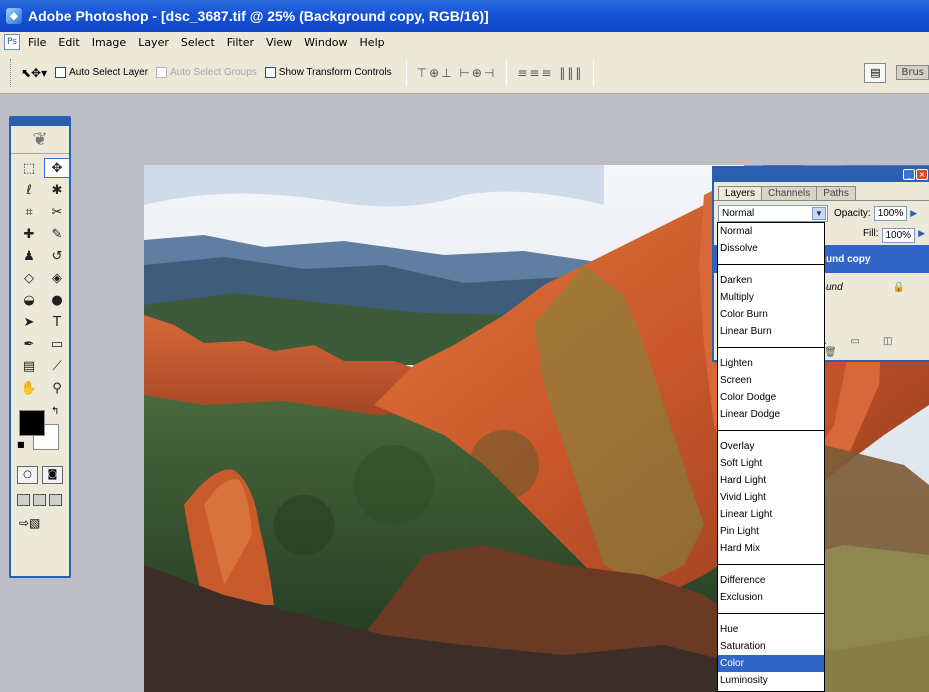 The image size is (929, 692). Describe the element at coordinates (771, 280) in the screenshot. I see `blend-option-darken: Darken` at that location.